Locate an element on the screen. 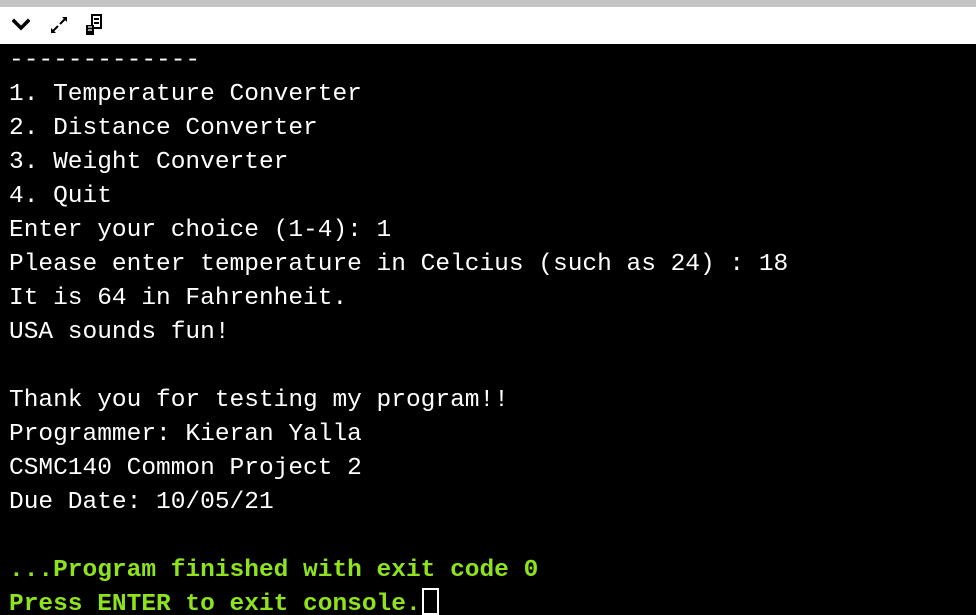 The image size is (976, 615). copy-button is located at coordinates (95, 25).